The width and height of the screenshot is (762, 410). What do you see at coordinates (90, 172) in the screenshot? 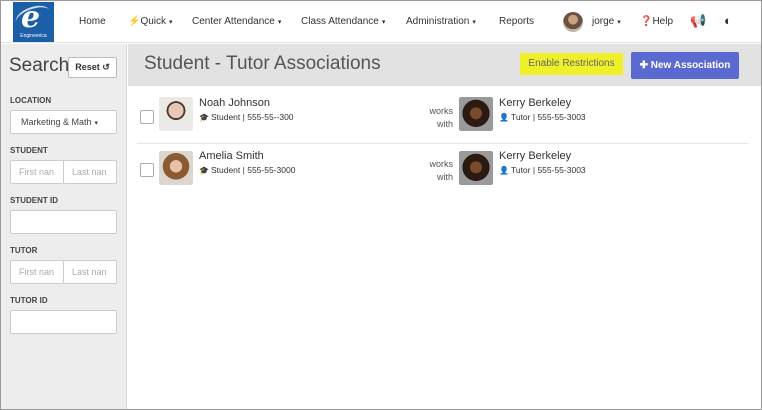
I see `student-last-name-input: Last nan` at bounding box center [90, 172].